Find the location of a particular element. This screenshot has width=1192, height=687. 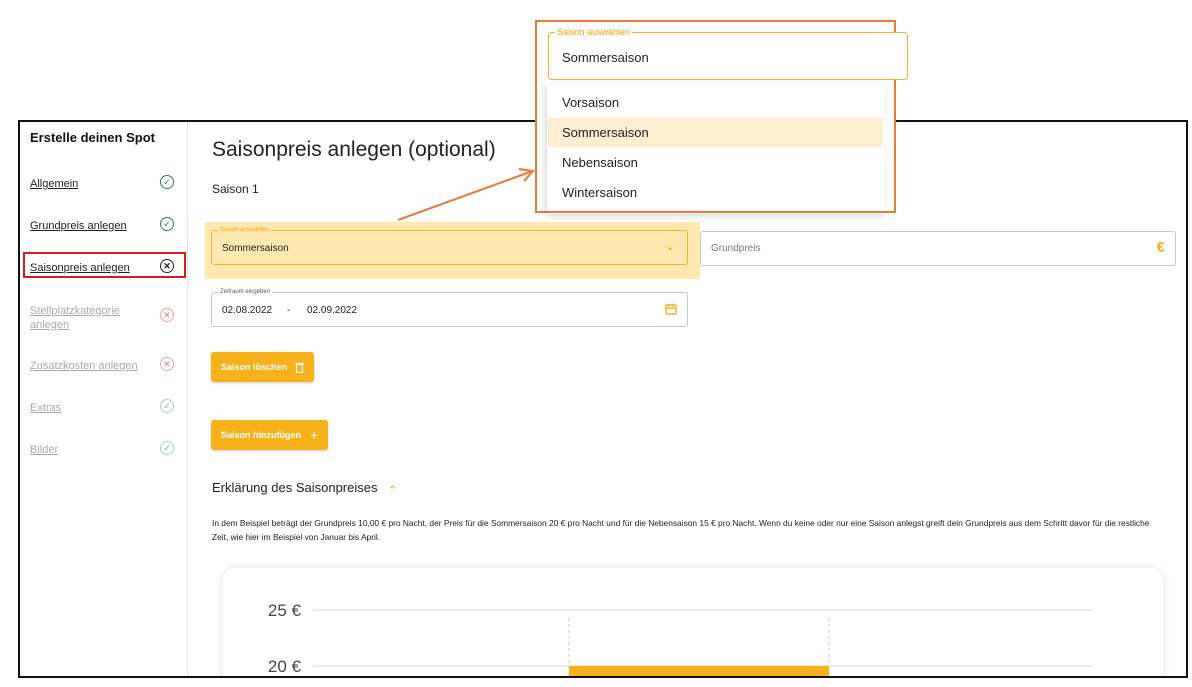

option-nebensaison: Nebensaison is located at coordinates (715, 162).